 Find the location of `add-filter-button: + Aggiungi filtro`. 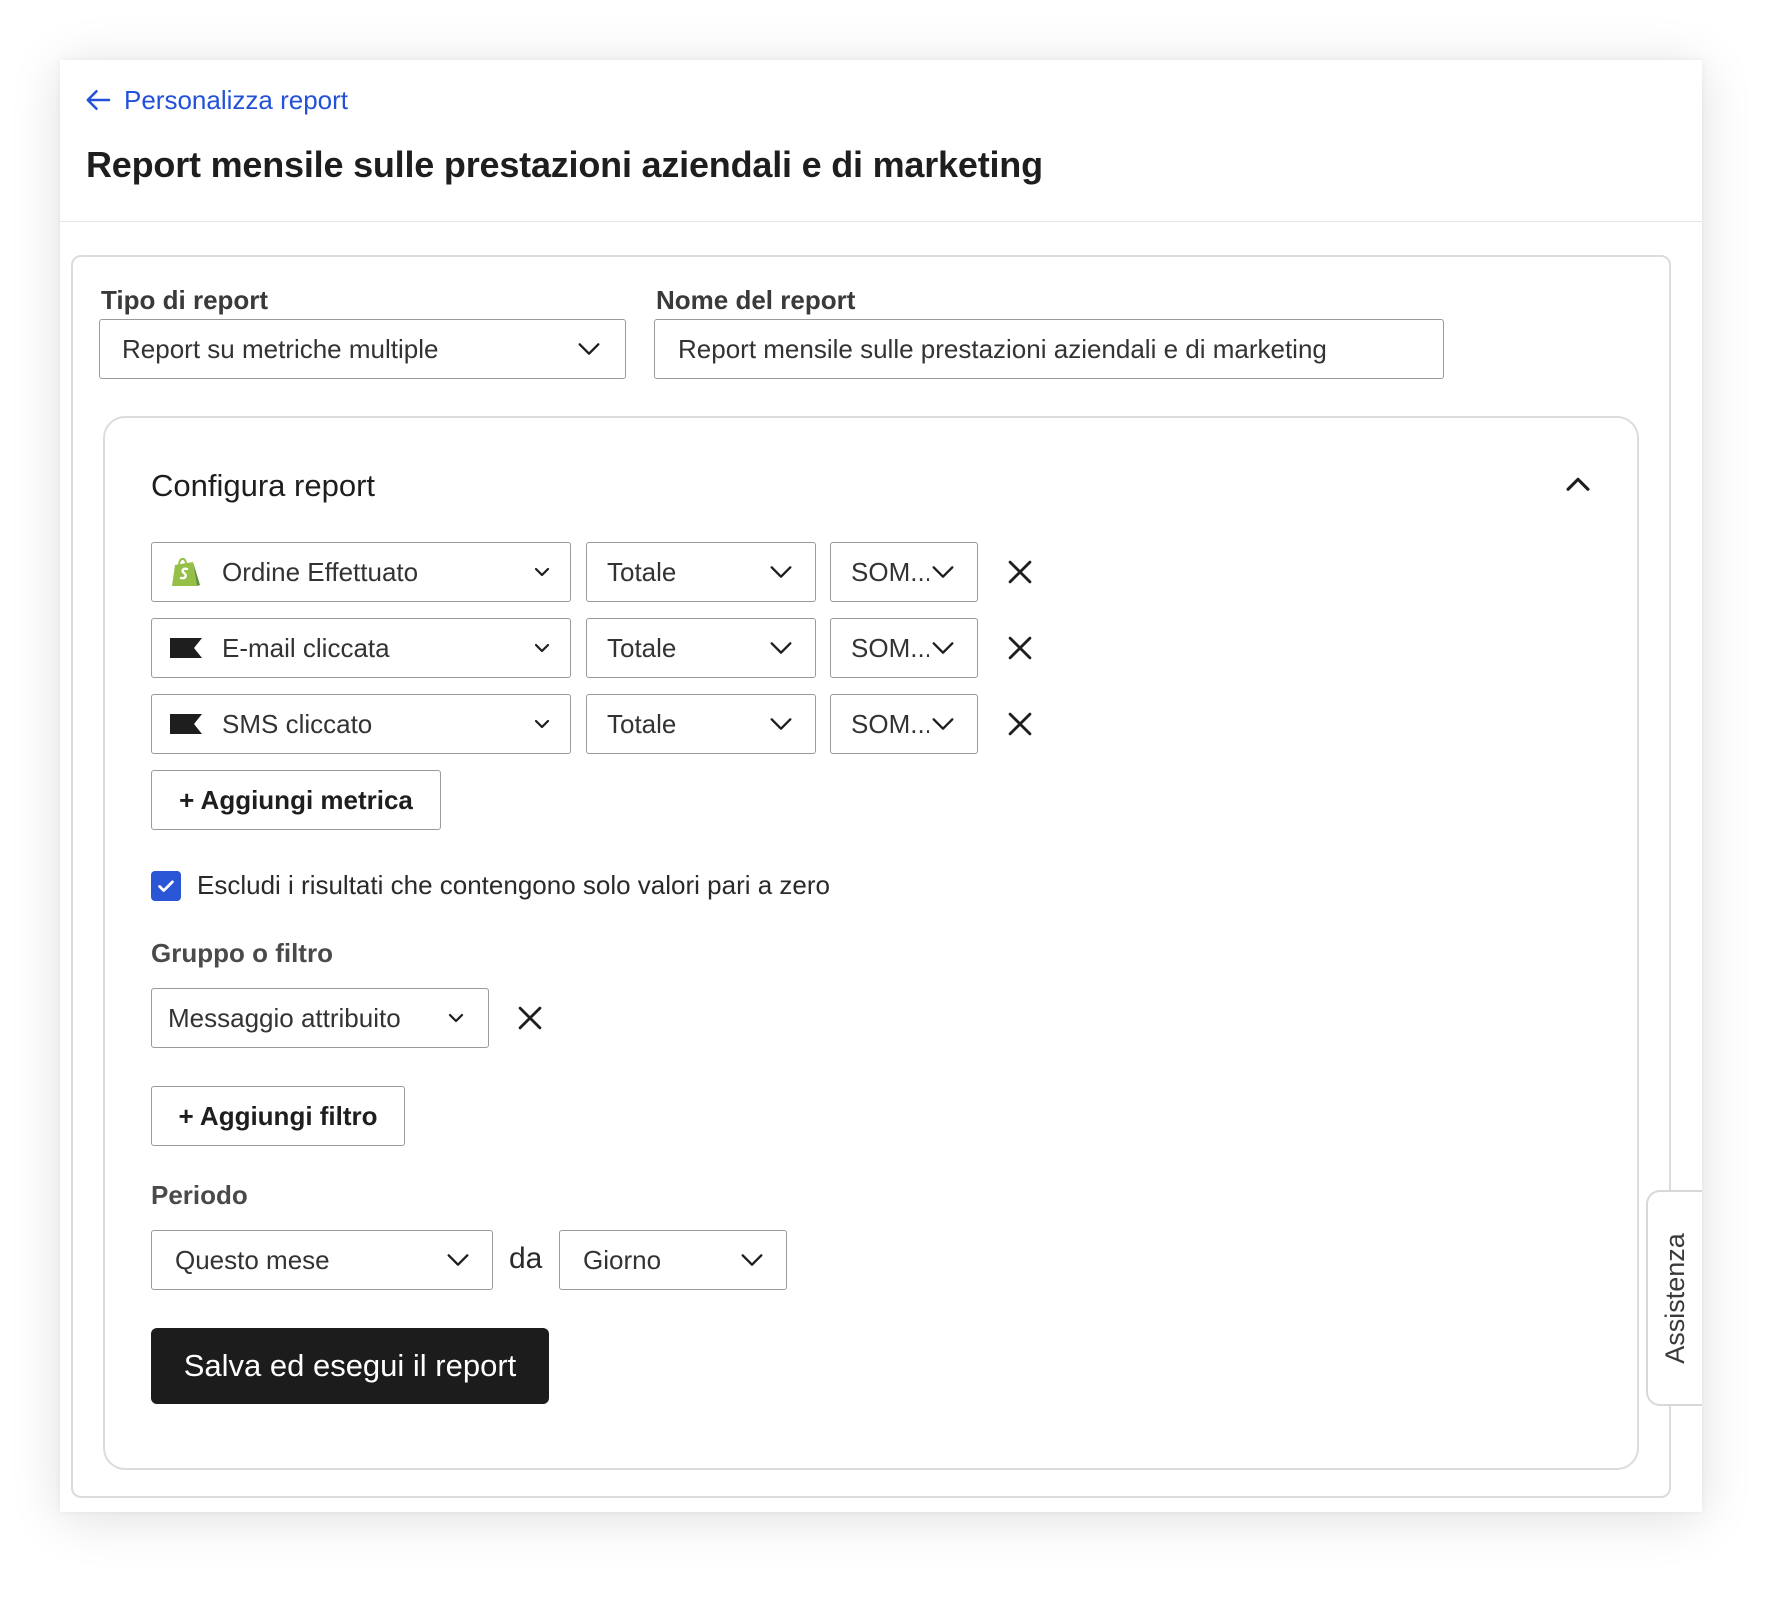

add-filter-button: + Aggiungi filtro is located at coordinates (278, 1116).